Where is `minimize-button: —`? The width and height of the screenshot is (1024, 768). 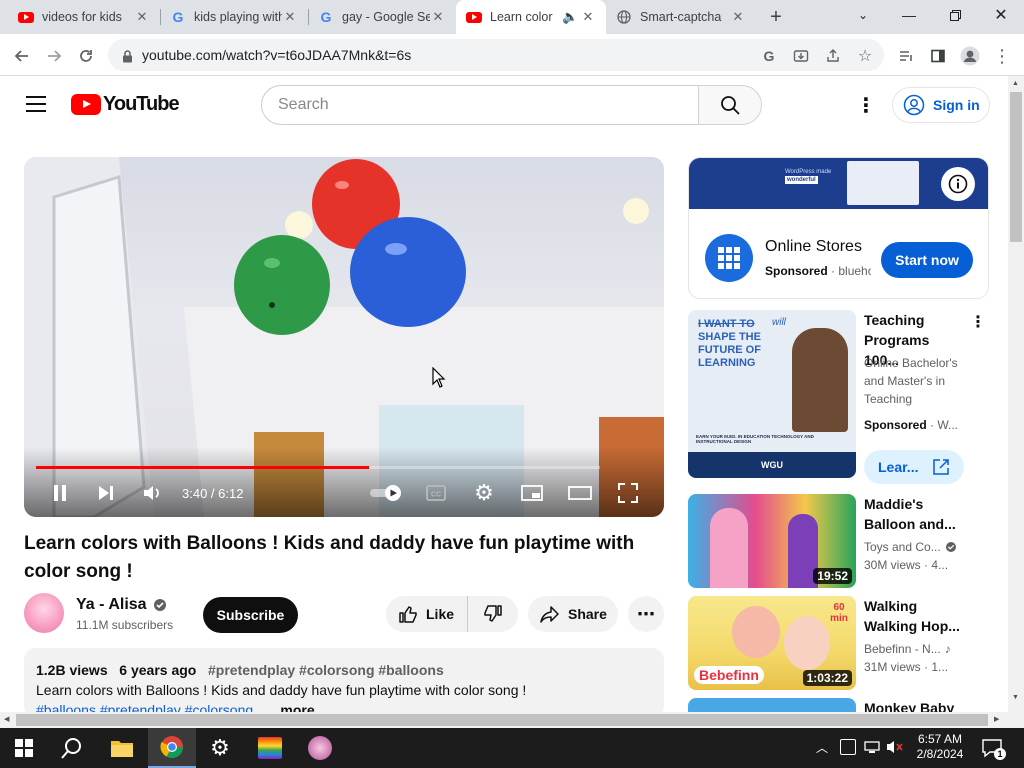 minimize-button: — is located at coordinates (909, 15).